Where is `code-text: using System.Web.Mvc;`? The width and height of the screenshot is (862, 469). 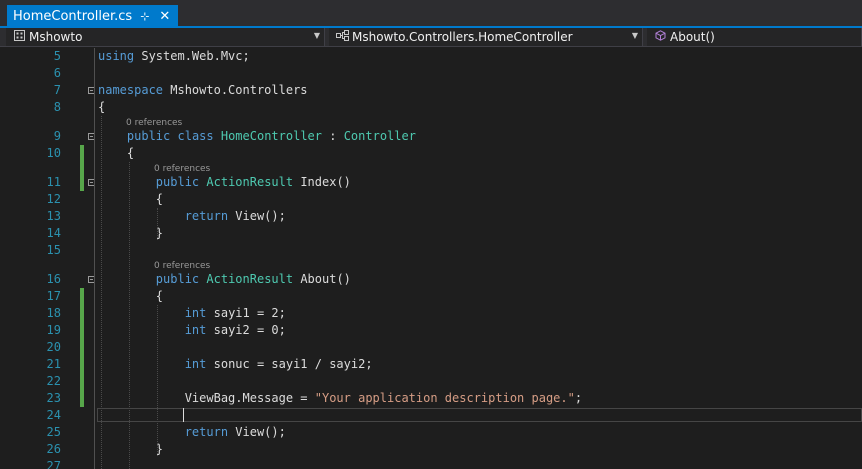
code-text: using System.Web.Mvc; is located at coordinates (174, 56).